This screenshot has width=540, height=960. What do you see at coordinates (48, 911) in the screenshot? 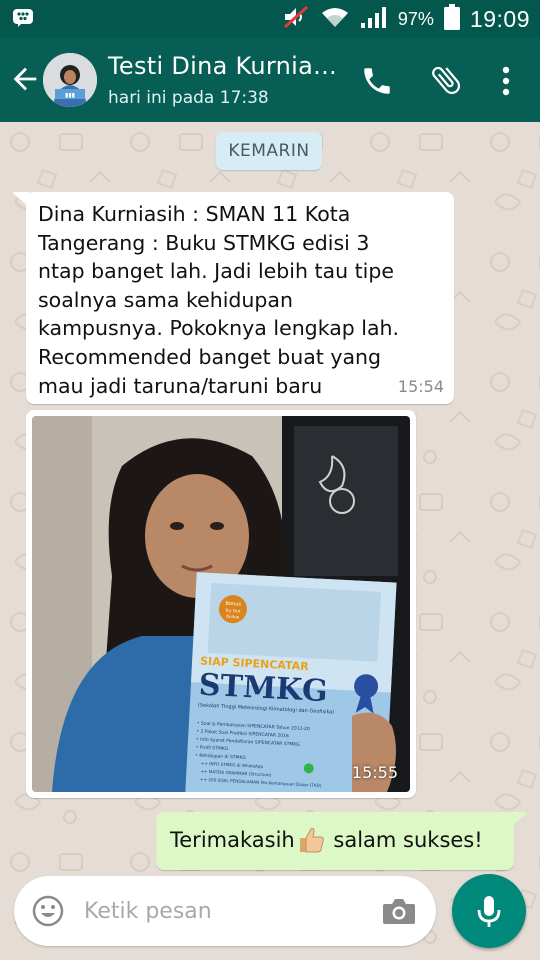
I see `emoji-icon` at bounding box center [48, 911].